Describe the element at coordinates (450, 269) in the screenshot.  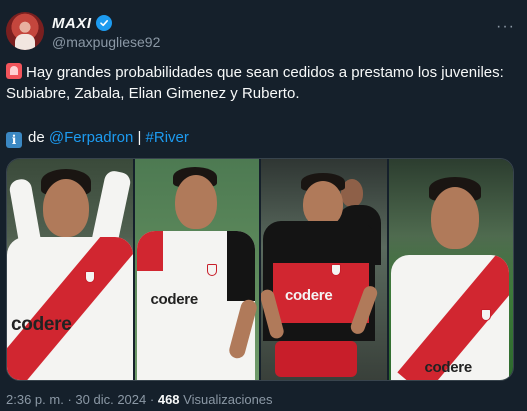
I see `media-photo-4: codere` at that location.